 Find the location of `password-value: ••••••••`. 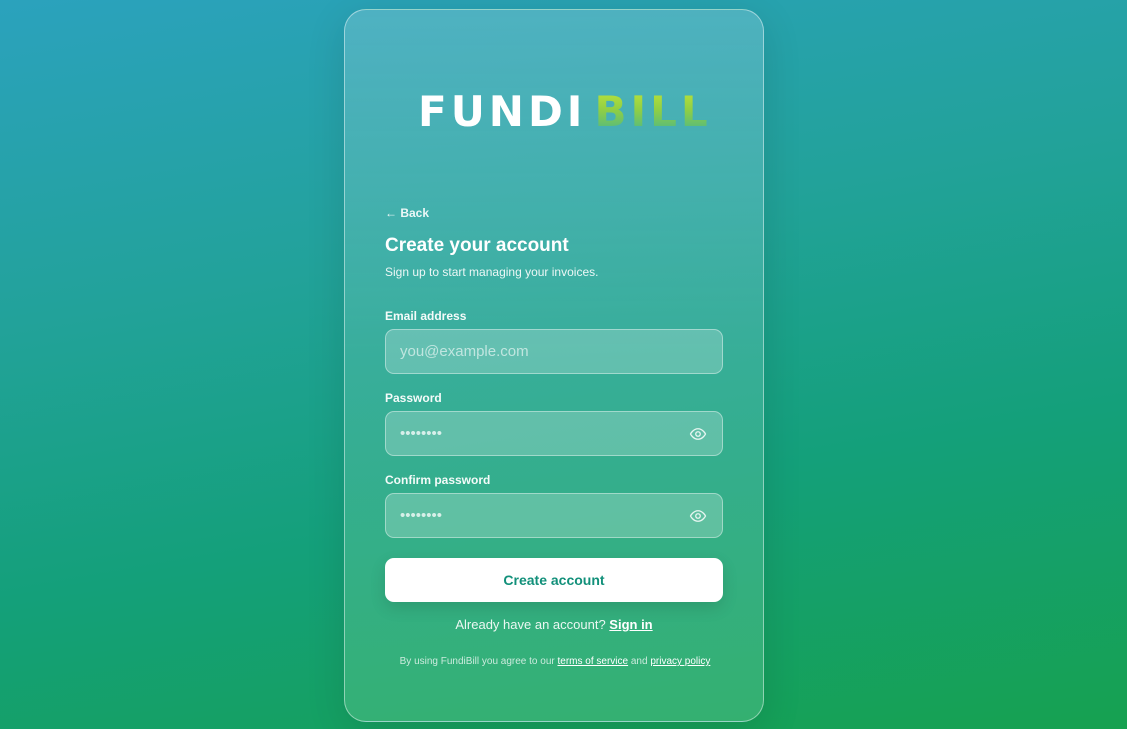

password-value: •••••••• is located at coordinates (421, 433).